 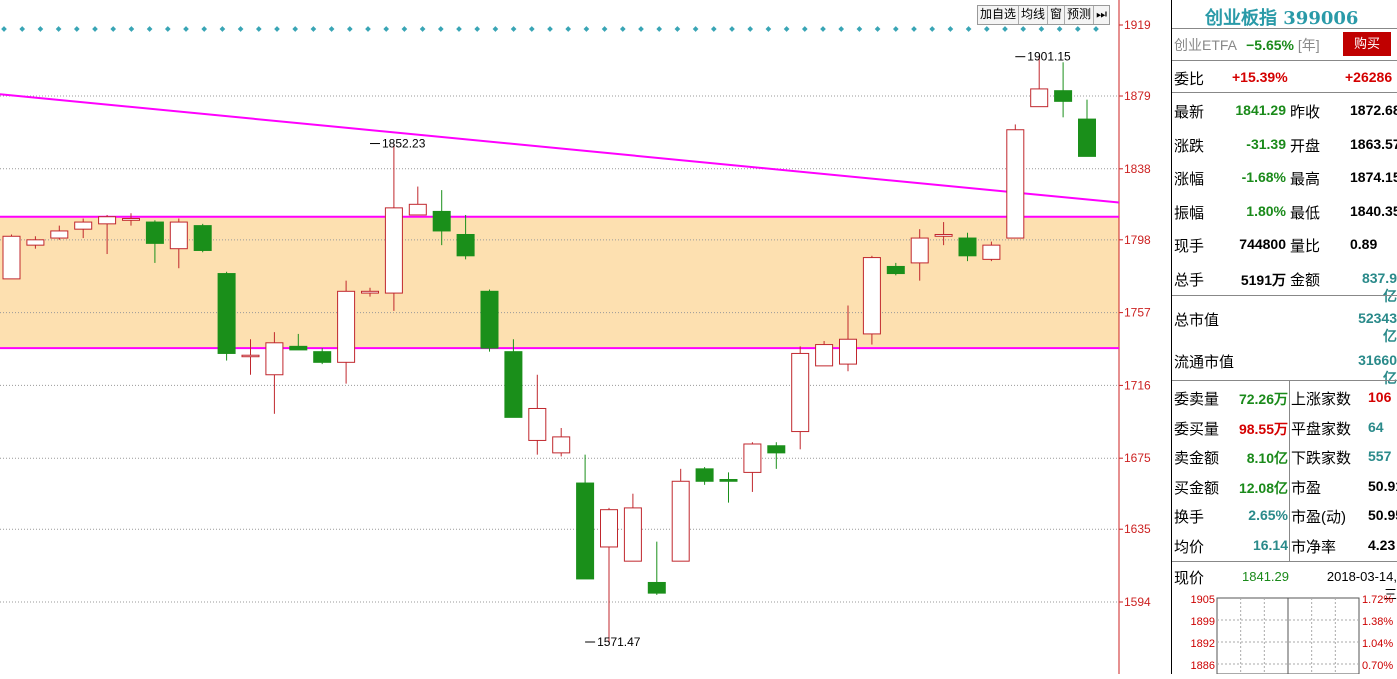 I want to click on stat-value: 16.14, so click(x=1270, y=544).